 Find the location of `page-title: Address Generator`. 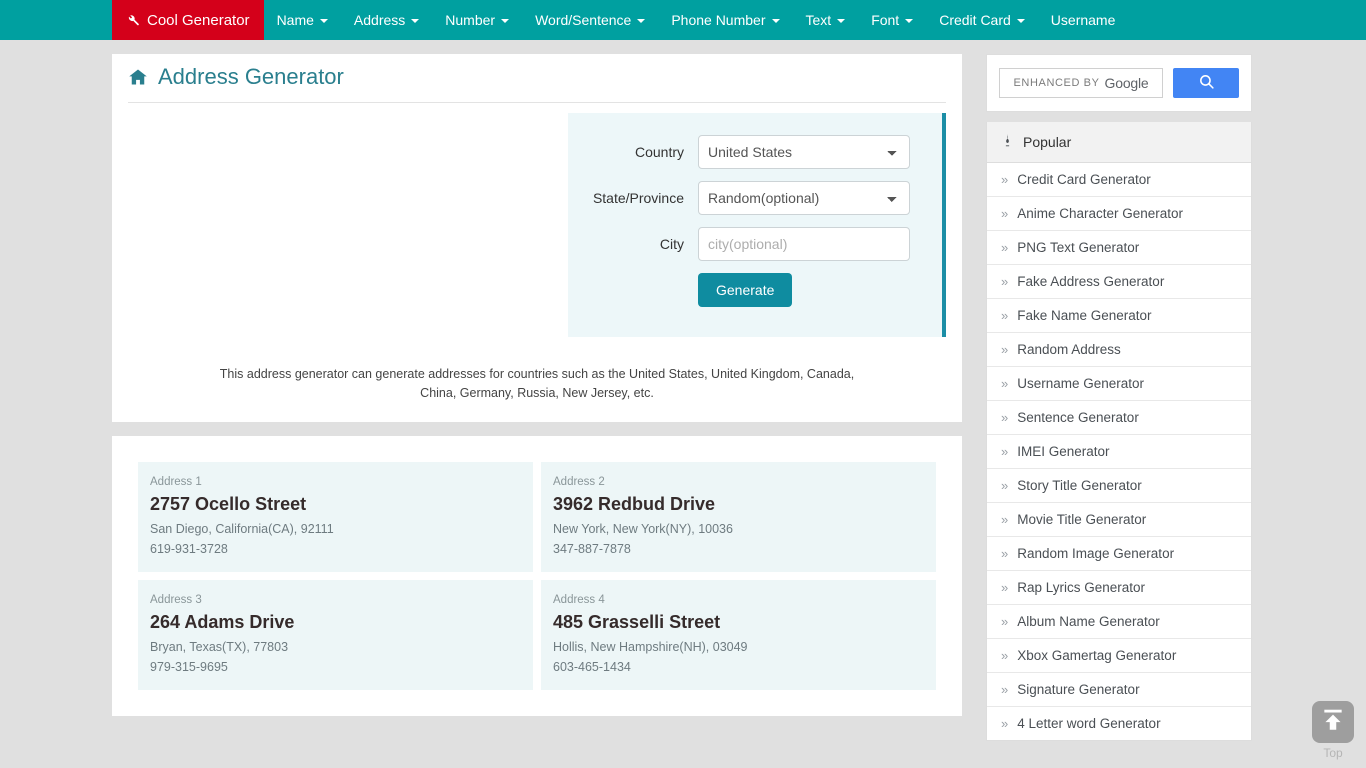

page-title: Address Generator is located at coordinates (251, 76).